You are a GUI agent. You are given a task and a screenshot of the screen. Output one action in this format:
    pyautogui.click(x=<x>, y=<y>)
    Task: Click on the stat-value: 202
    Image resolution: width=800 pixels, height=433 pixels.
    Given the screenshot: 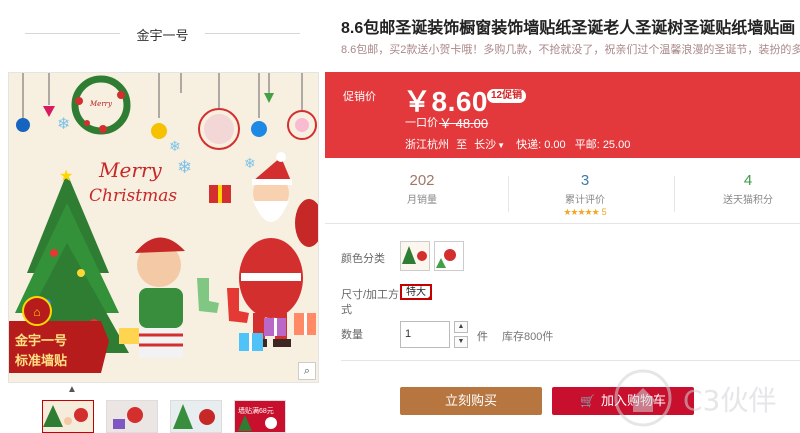 What is the action you would take?
    pyautogui.click(x=422, y=180)
    